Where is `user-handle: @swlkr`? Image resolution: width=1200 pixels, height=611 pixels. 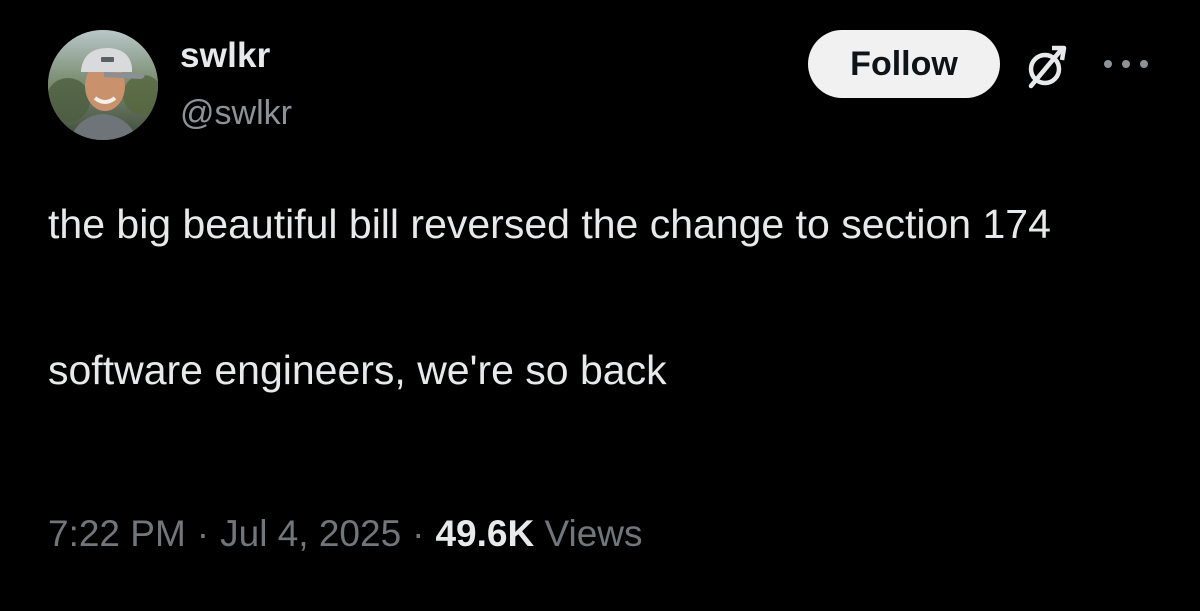
user-handle: @swlkr is located at coordinates (236, 113).